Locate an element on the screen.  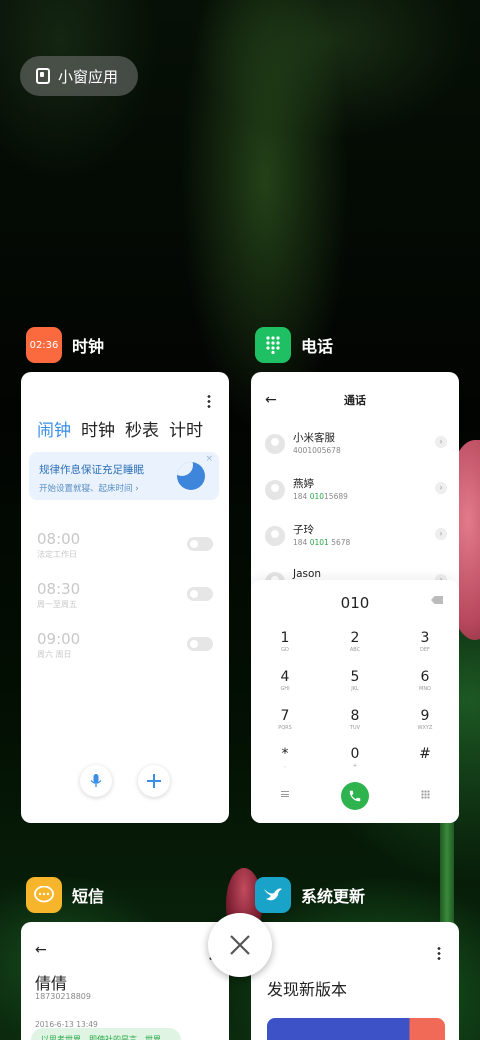
contact-item: 子玲 184 0101 5678 › is located at coordinates (356, 539).